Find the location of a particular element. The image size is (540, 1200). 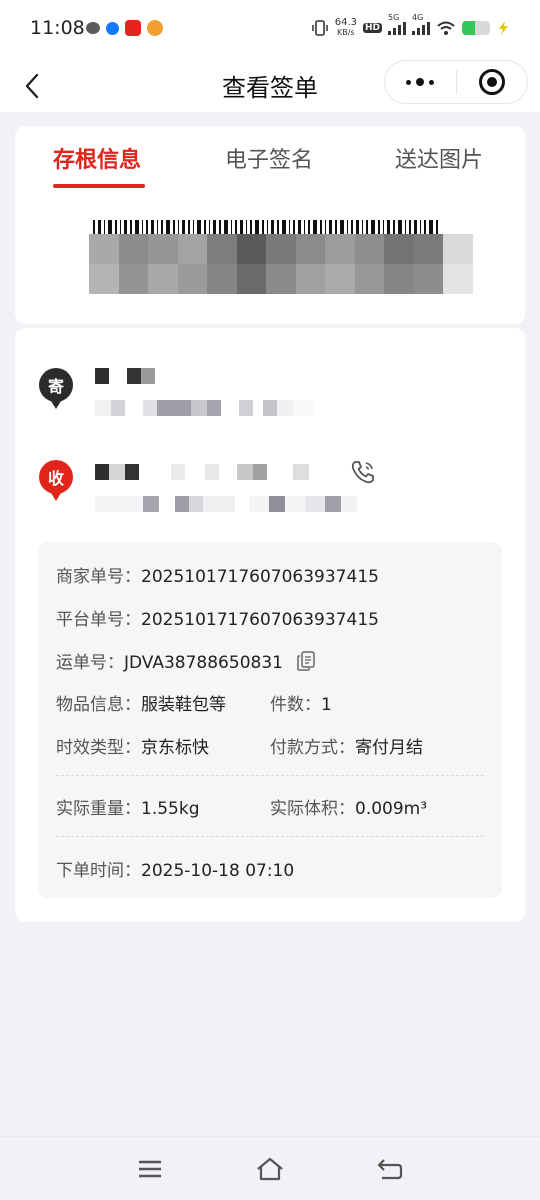

platform-order-value: 2025101717607063937415 is located at coordinates (260, 620).